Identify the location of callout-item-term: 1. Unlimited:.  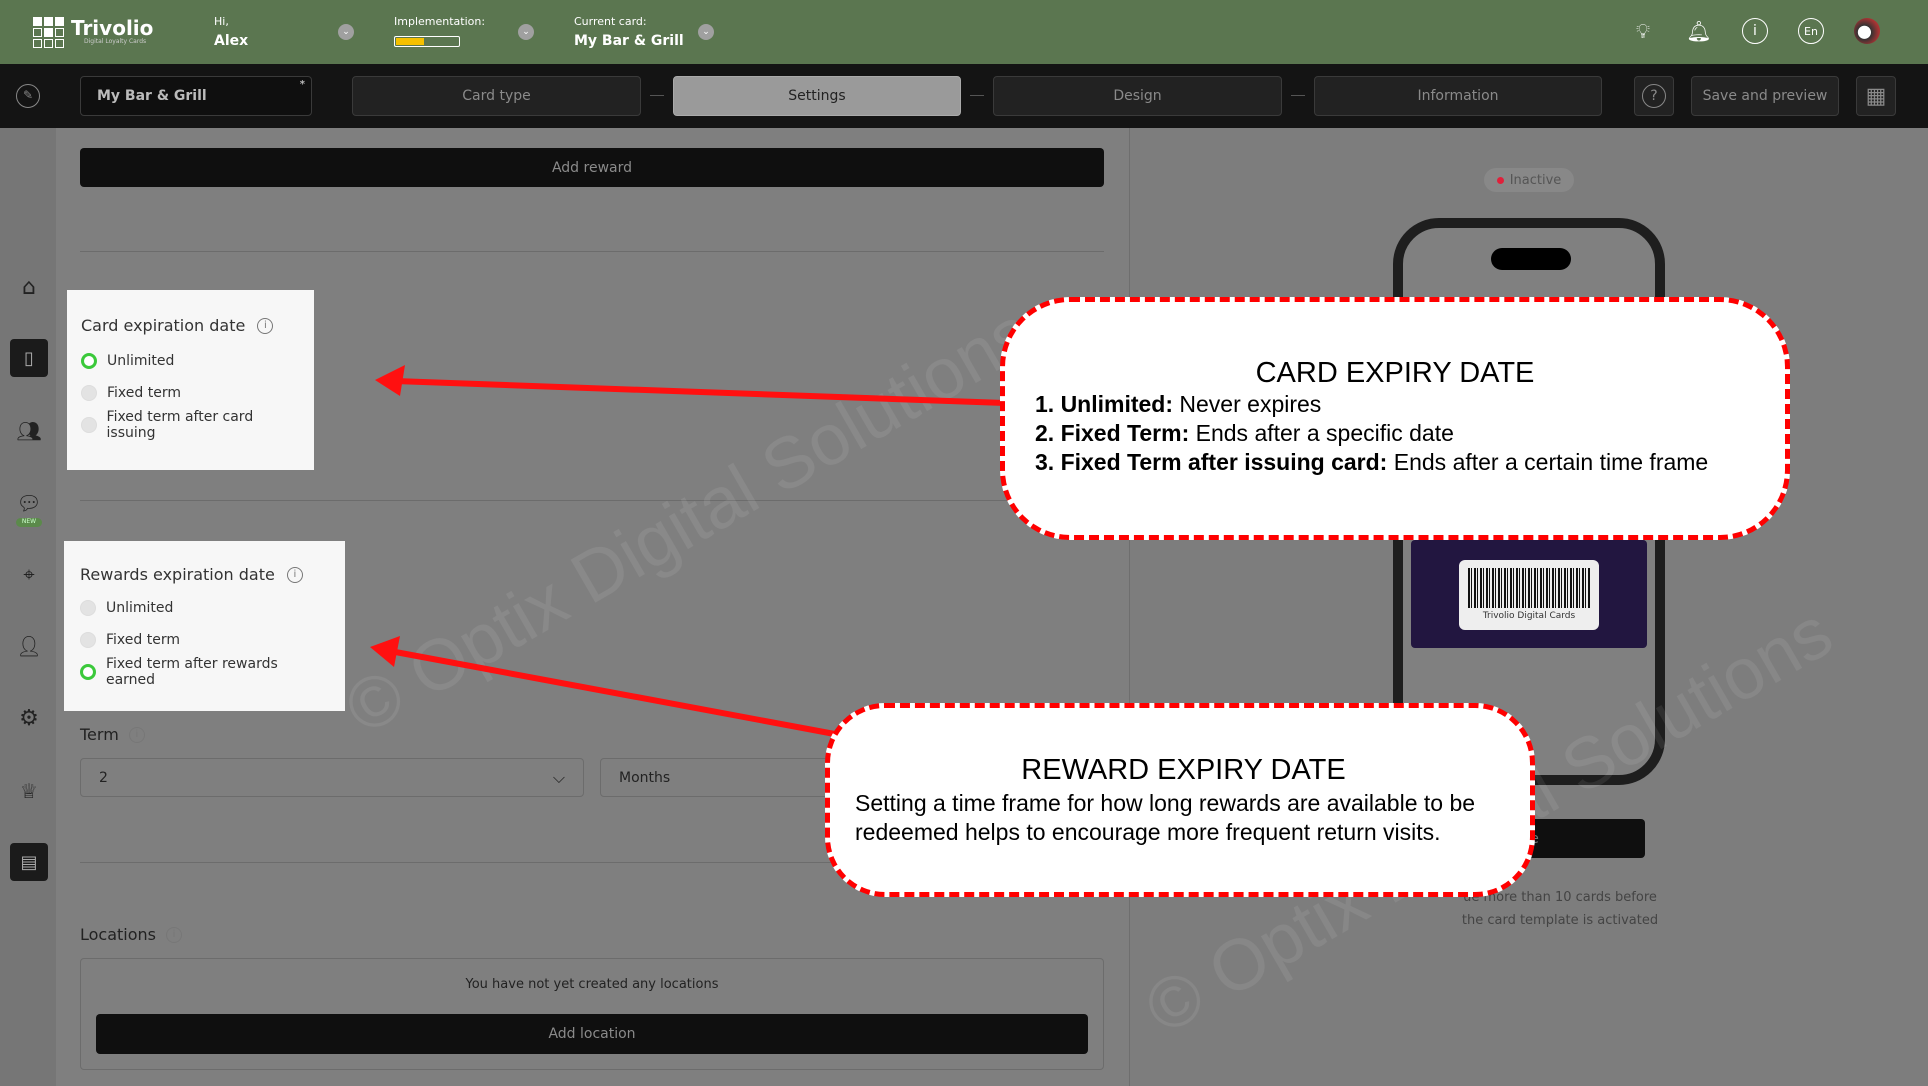
(1104, 404).